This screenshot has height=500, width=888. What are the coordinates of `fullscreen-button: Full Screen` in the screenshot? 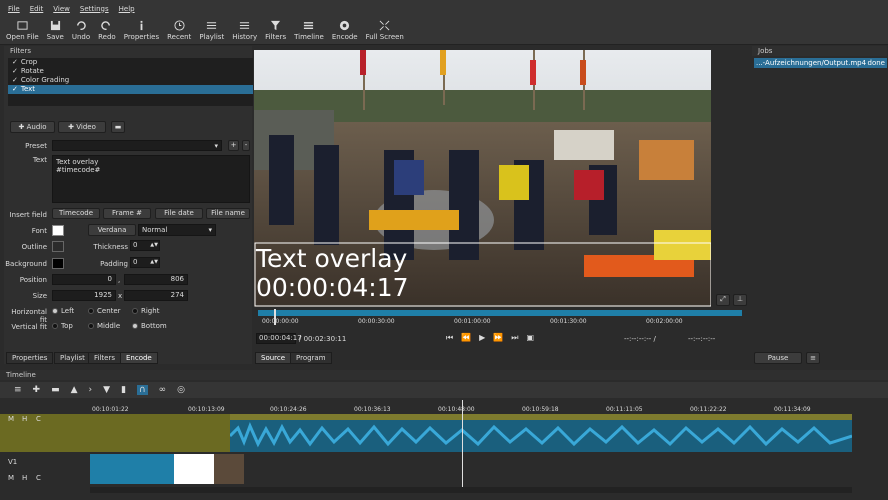 It's located at (385, 30).